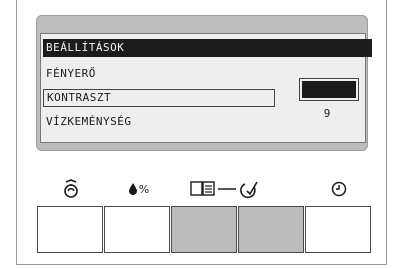  What do you see at coordinates (158, 74) in the screenshot?
I see `menu-item-brightness: FÉNYERŐ` at bounding box center [158, 74].